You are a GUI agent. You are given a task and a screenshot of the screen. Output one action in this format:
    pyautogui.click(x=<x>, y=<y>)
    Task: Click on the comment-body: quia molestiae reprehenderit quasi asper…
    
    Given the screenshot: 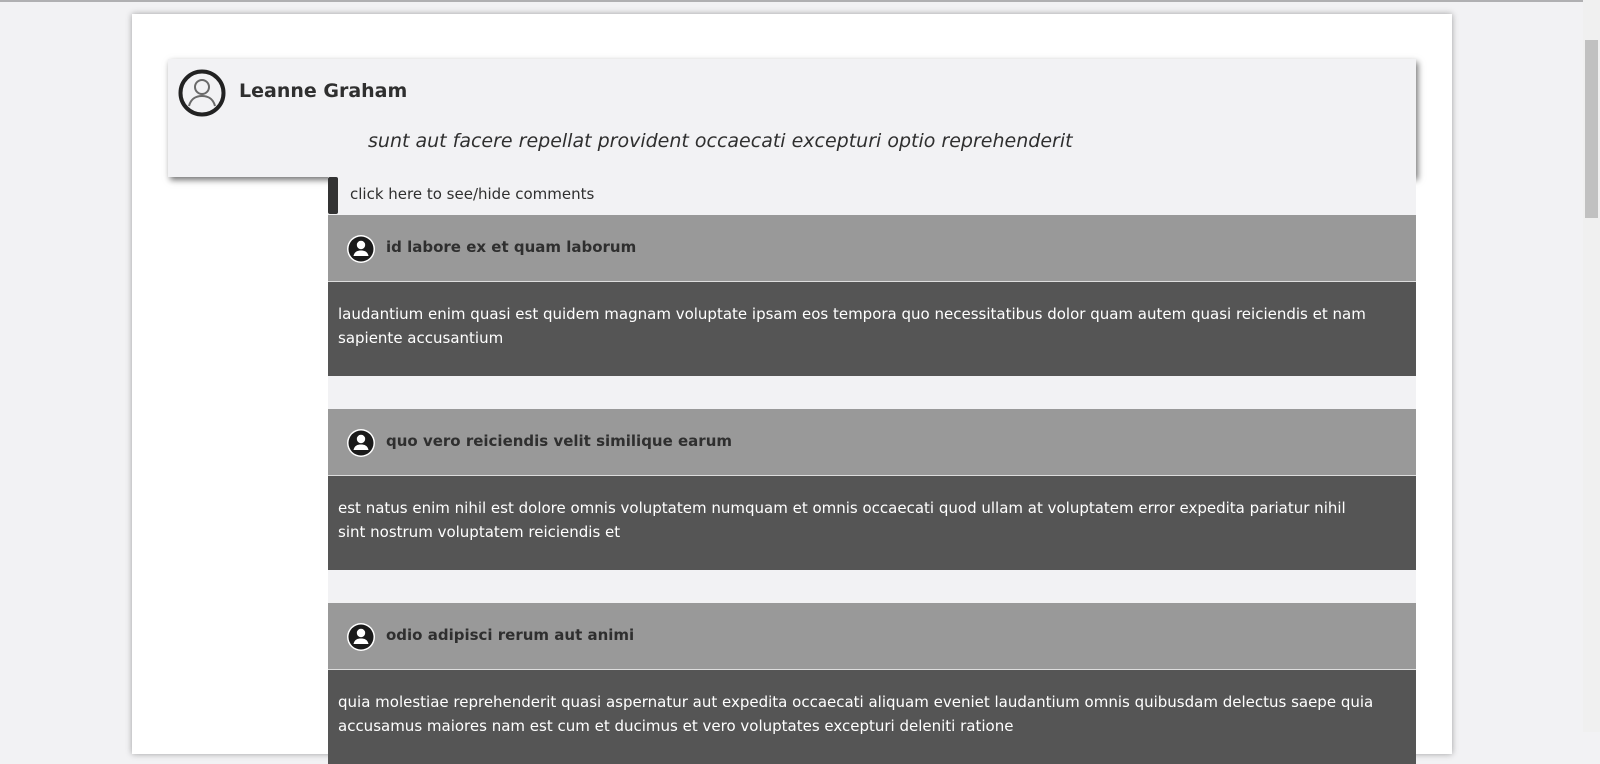 What is the action you would take?
    pyautogui.click(x=872, y=717)
    